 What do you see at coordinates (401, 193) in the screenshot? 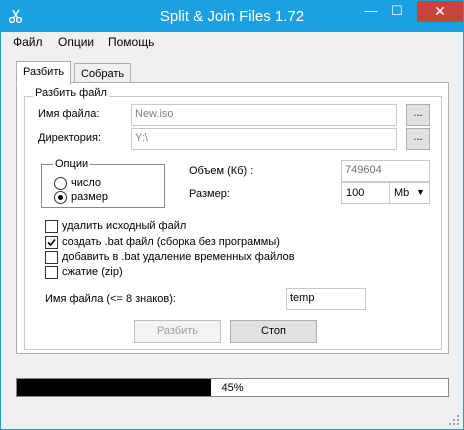
I see `size-unit: Mb` at bounding box center [401, 193].